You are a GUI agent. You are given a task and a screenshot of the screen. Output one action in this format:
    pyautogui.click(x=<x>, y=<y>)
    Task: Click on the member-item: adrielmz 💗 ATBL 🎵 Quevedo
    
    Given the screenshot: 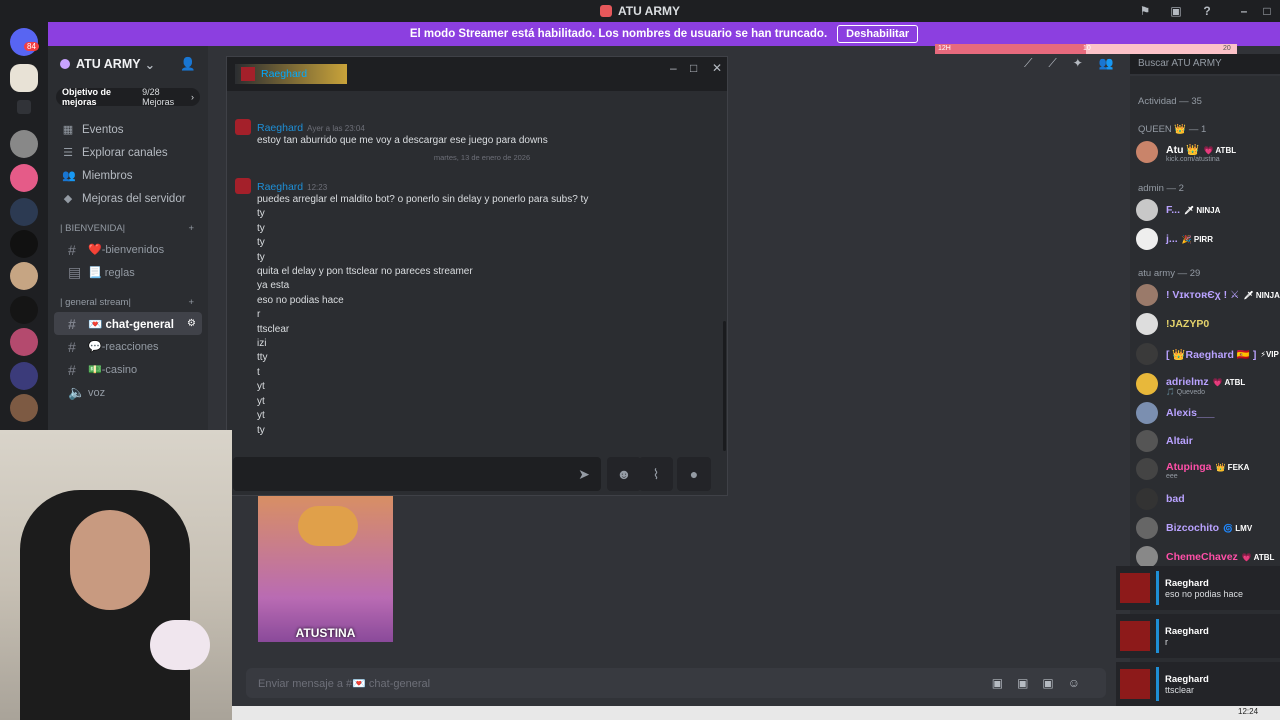 What is the action you would take?
    pyautogui.click(x=1208, y=384)
    